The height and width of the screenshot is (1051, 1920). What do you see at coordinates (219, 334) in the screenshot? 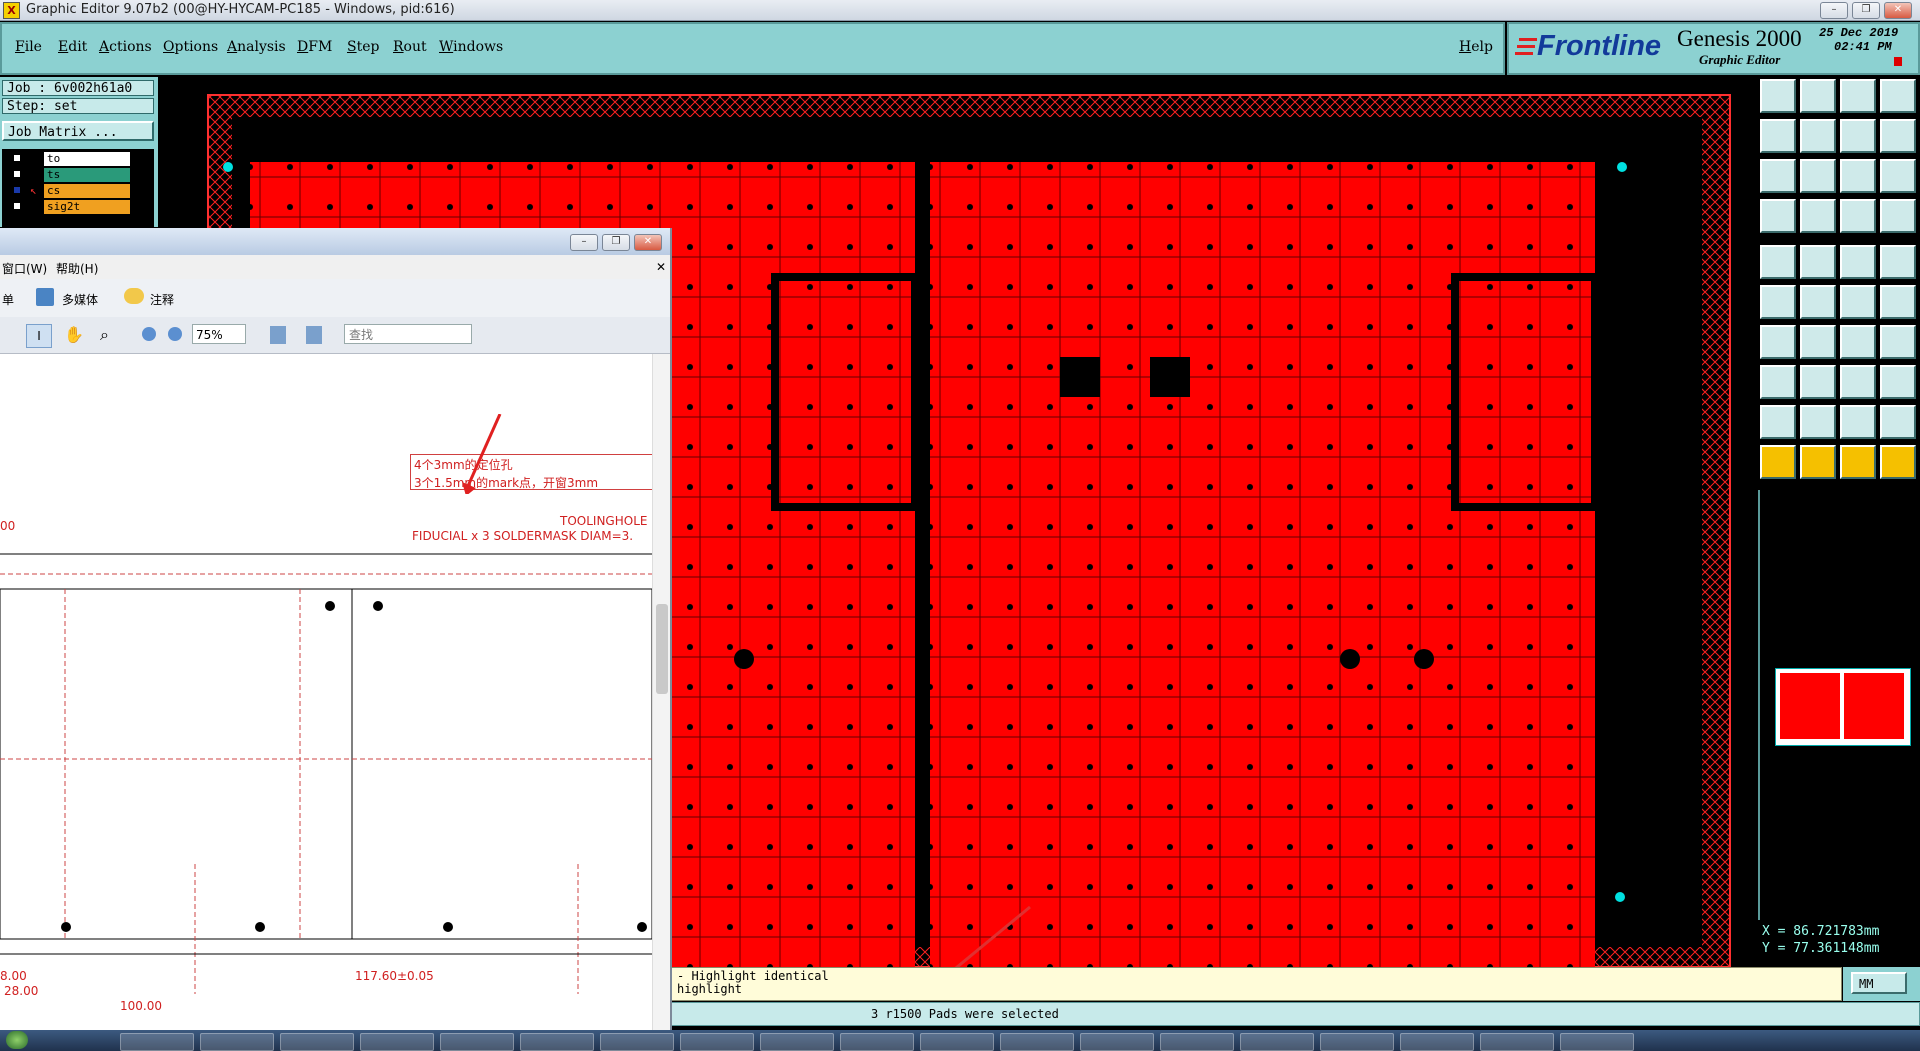
I see `zoom-field: 75%` at bounding box center [219, 334].